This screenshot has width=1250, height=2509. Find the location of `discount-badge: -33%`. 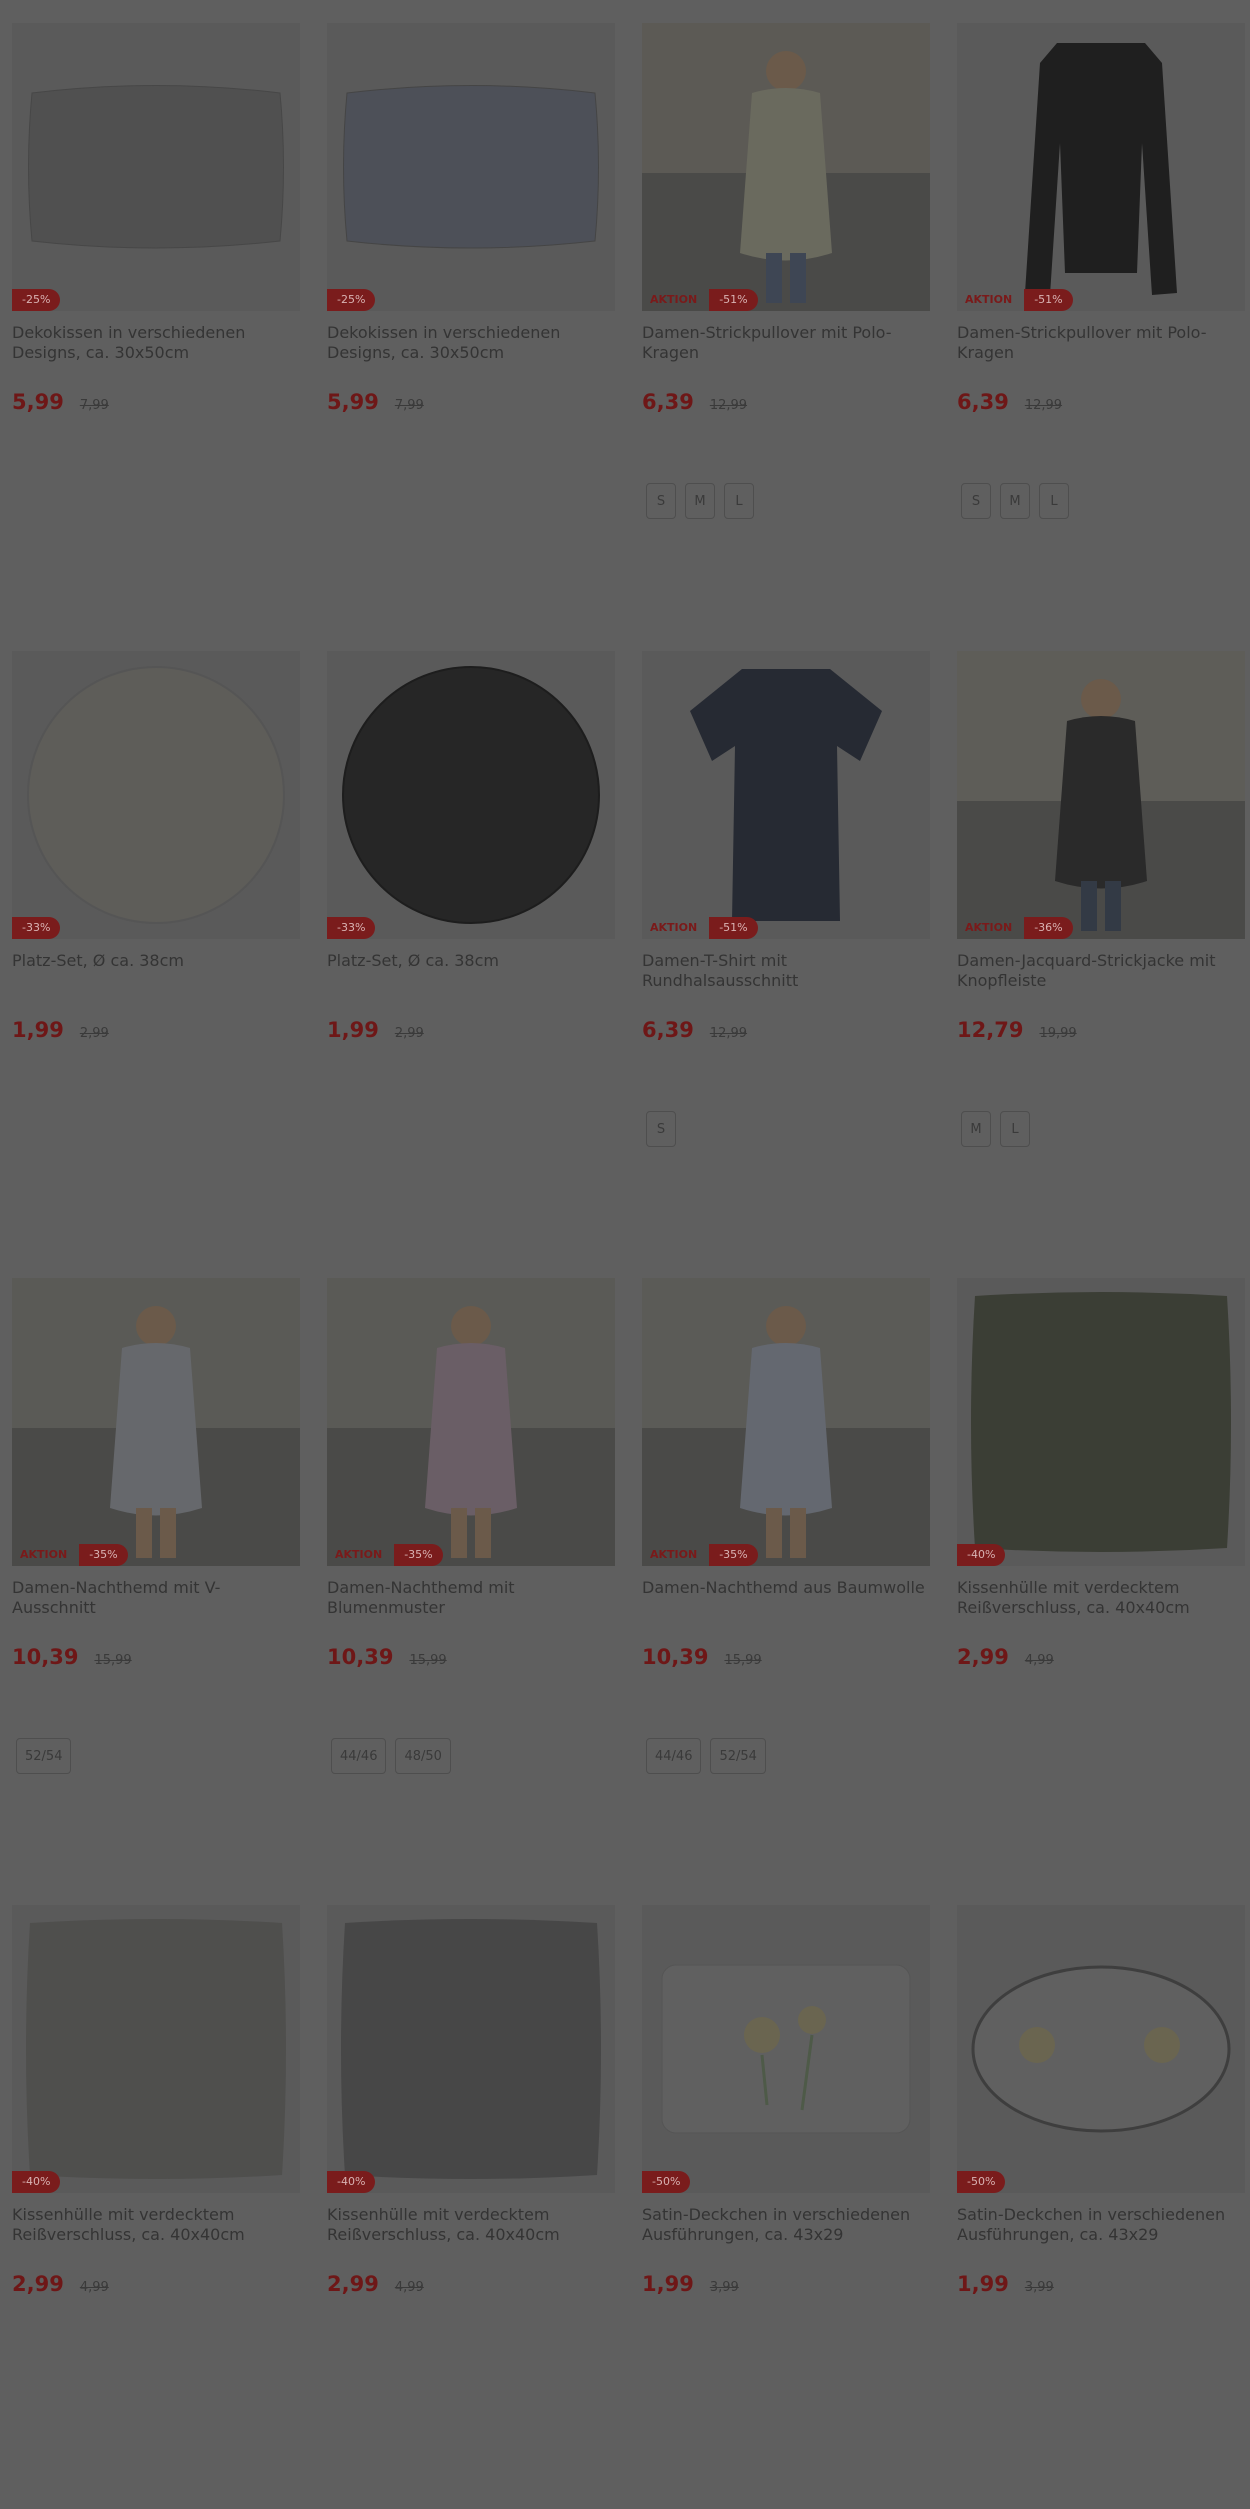

discount-badge: -33% is located at coordinates (36, 928).